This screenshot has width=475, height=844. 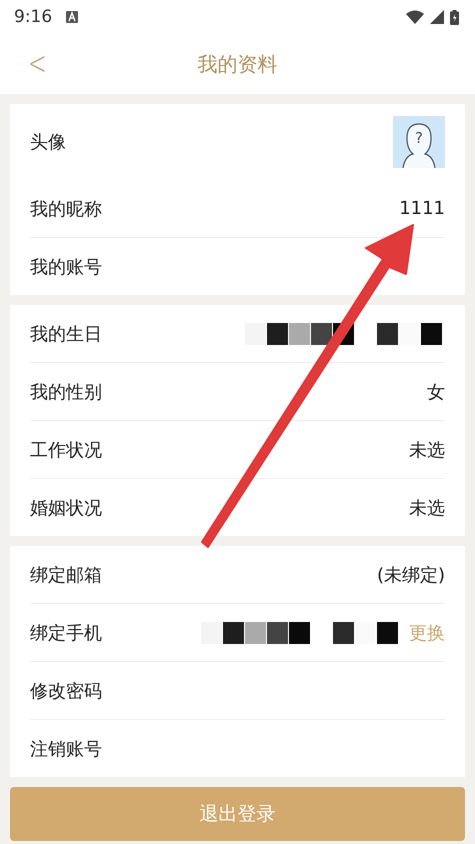 What do you see at coordinates (66, 632) in the screenshot?
I see `row-label: 绑定手机` at bounding box center [66, 632].